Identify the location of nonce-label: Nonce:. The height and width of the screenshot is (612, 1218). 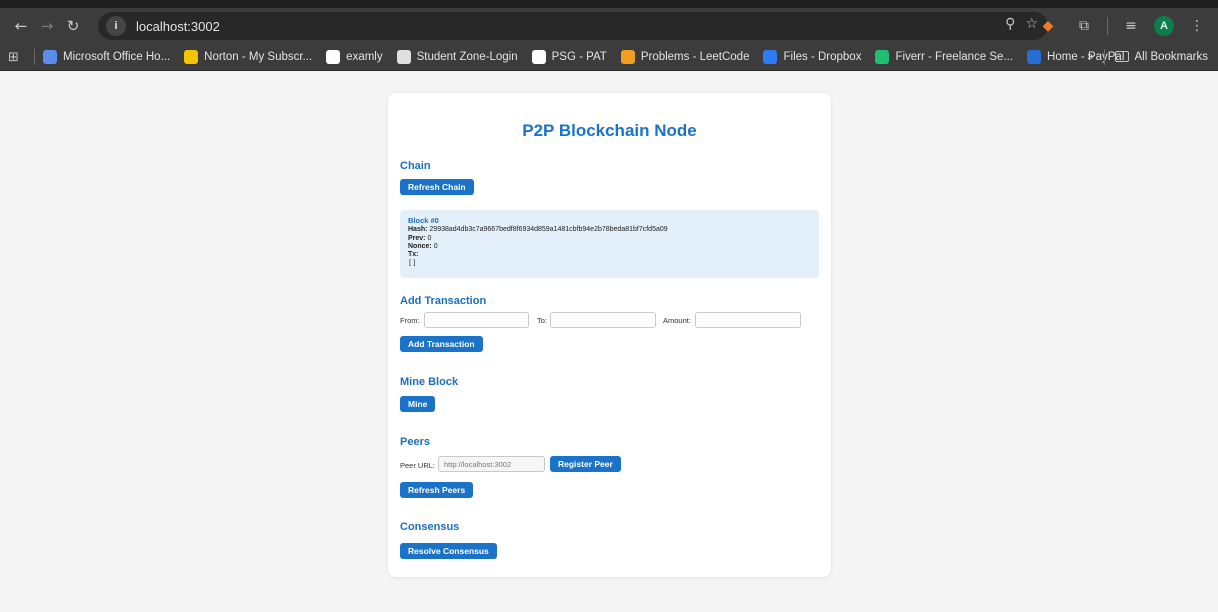
(420, 246).